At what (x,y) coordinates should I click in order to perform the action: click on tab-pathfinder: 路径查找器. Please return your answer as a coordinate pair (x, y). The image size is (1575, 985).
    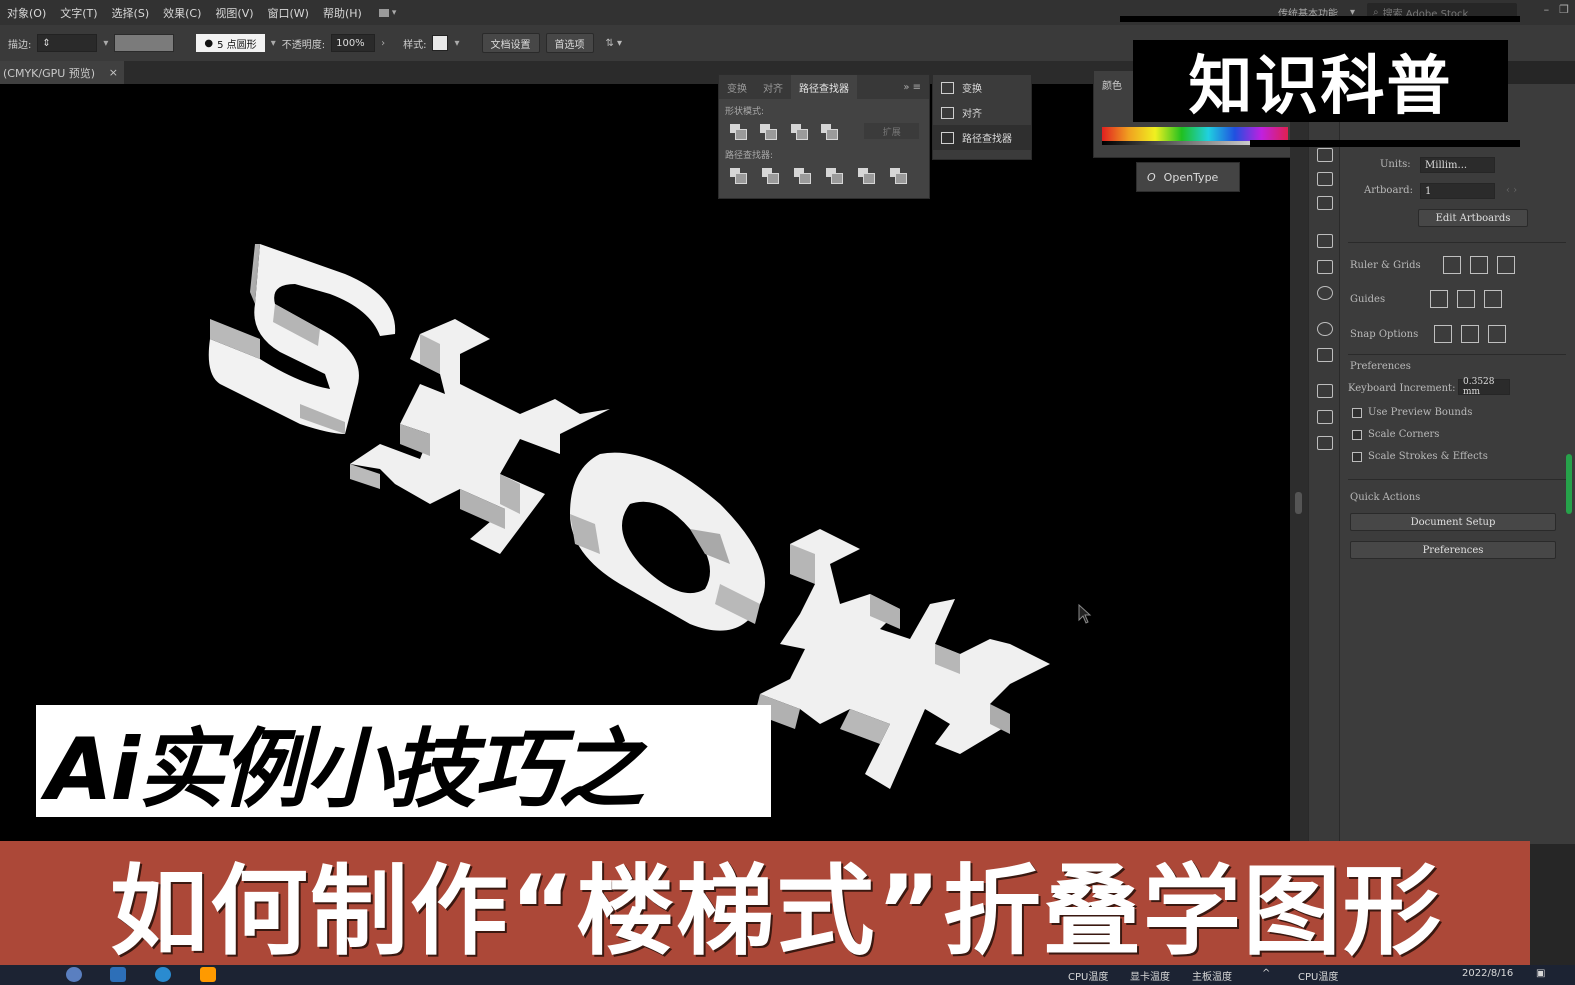
    Looking at the image, I should click on (824, 87).